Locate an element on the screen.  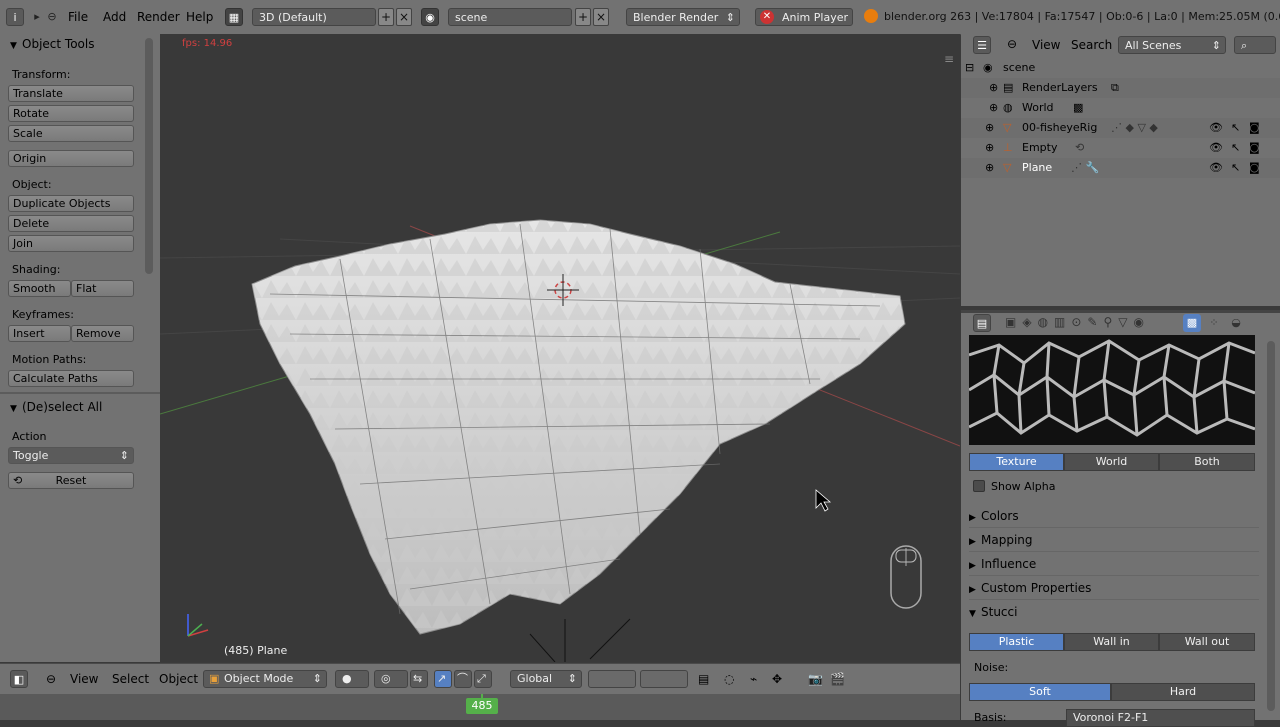
stucci-type-wall-out: Wall out is located at coordinates (1207, 642).